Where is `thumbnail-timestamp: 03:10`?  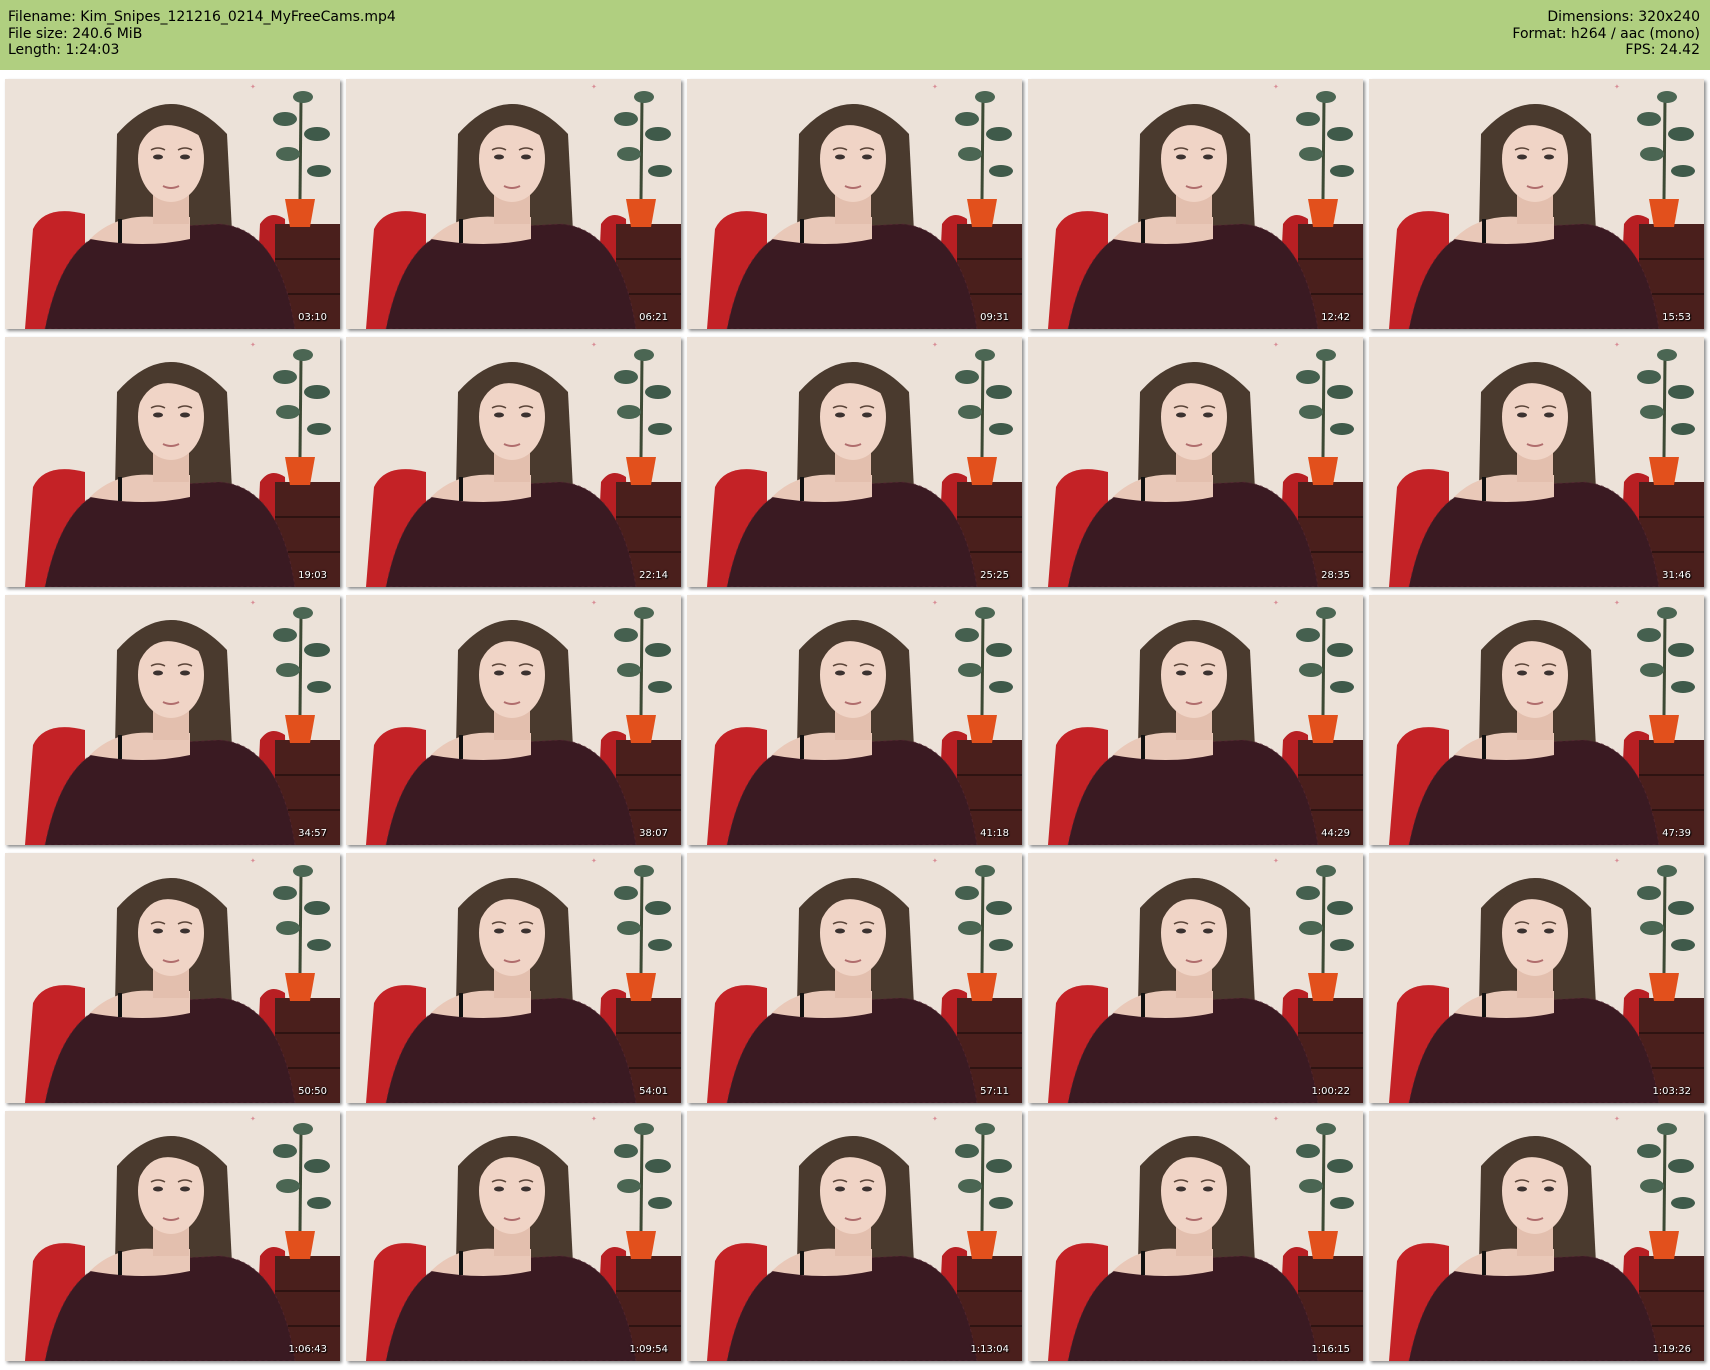
thumbnail-timestamp: 03:10 is located at coordinates (312, 317).